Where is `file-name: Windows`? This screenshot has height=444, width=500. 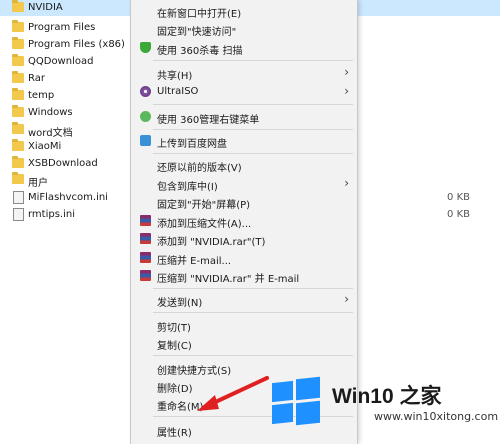 file-name: Windows is located at coordinates (50, 112).